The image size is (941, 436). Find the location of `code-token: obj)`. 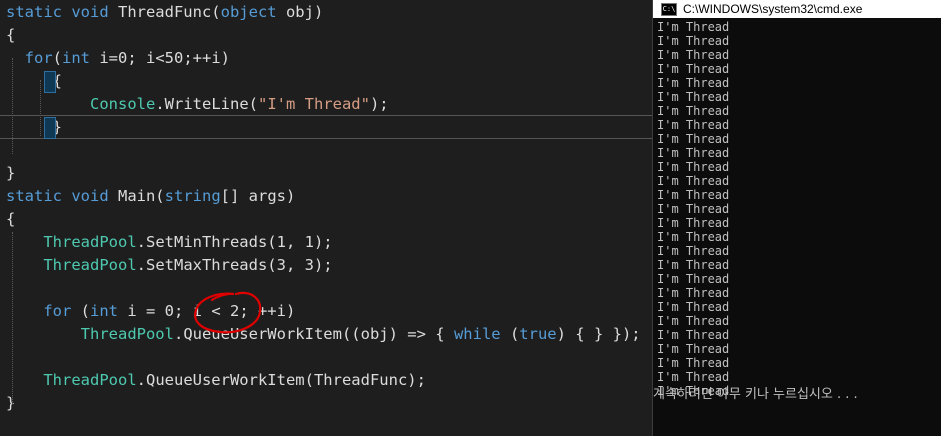

code-token: obj) is located at coordinates (300, 12).